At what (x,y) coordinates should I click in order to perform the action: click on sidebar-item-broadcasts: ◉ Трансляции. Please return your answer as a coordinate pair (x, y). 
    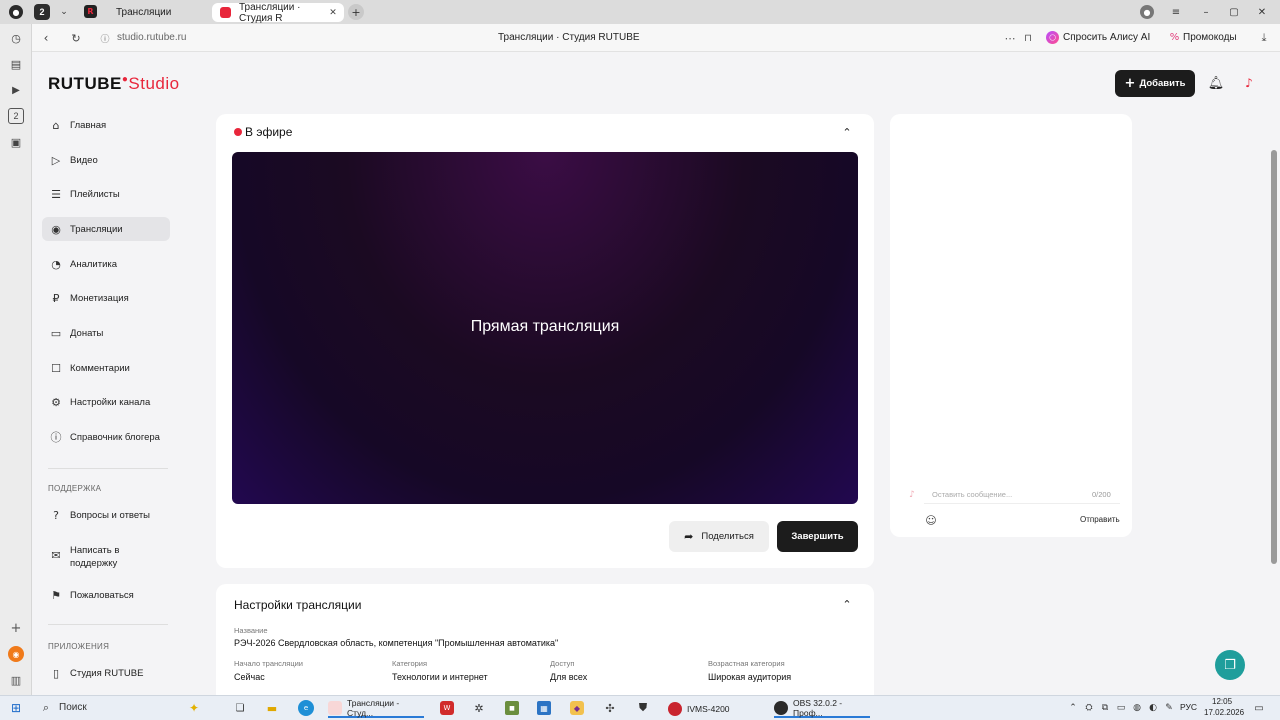
    Looking at the image, I should click on (106, 229).